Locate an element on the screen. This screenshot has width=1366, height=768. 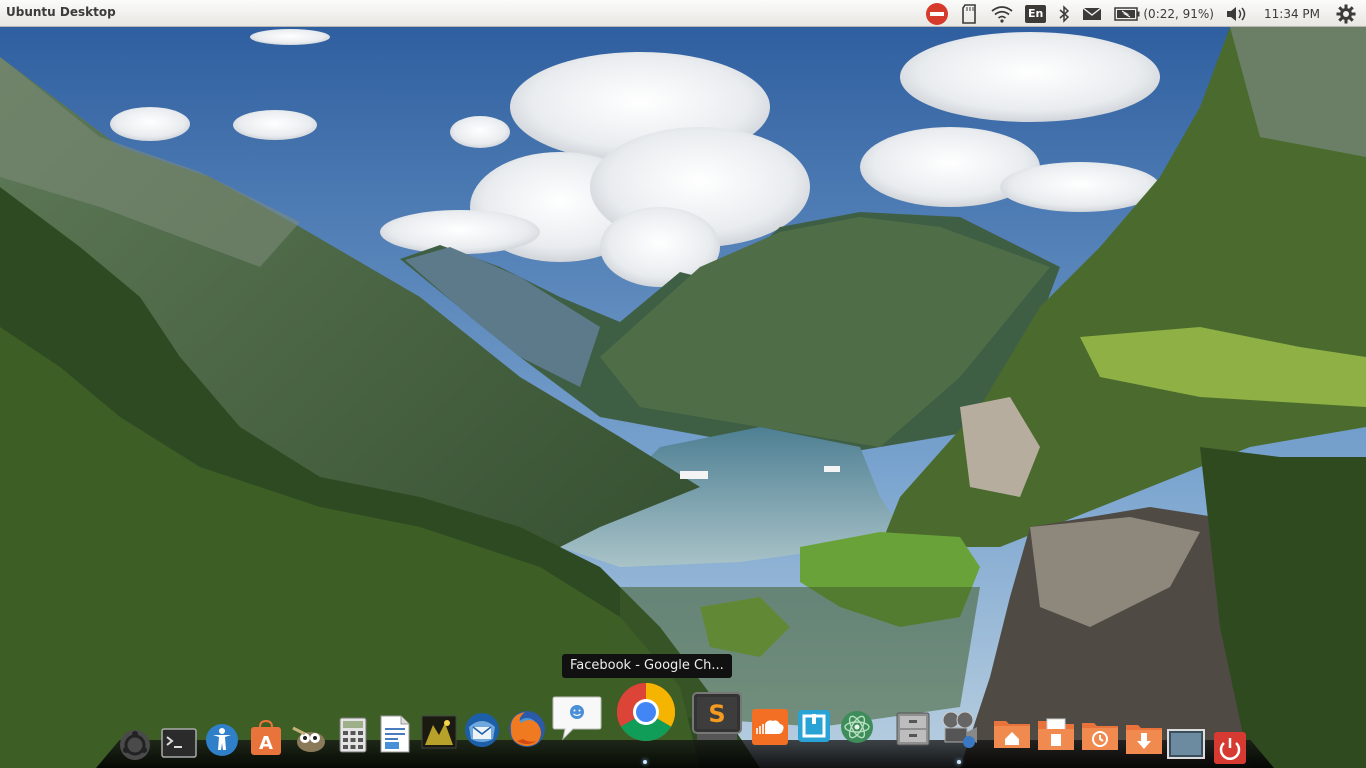
keyboard-layout-icon: En is located at coordinates (1035, 13).